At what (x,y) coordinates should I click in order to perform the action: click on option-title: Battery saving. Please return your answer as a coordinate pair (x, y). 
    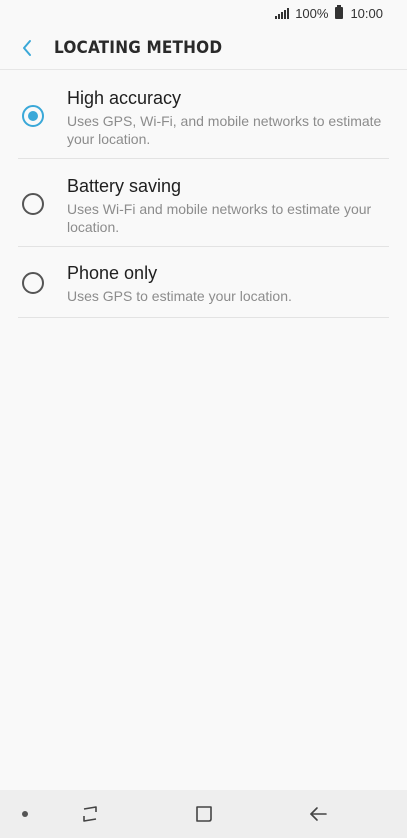
    Looking at the image, I should click on (124, 186).